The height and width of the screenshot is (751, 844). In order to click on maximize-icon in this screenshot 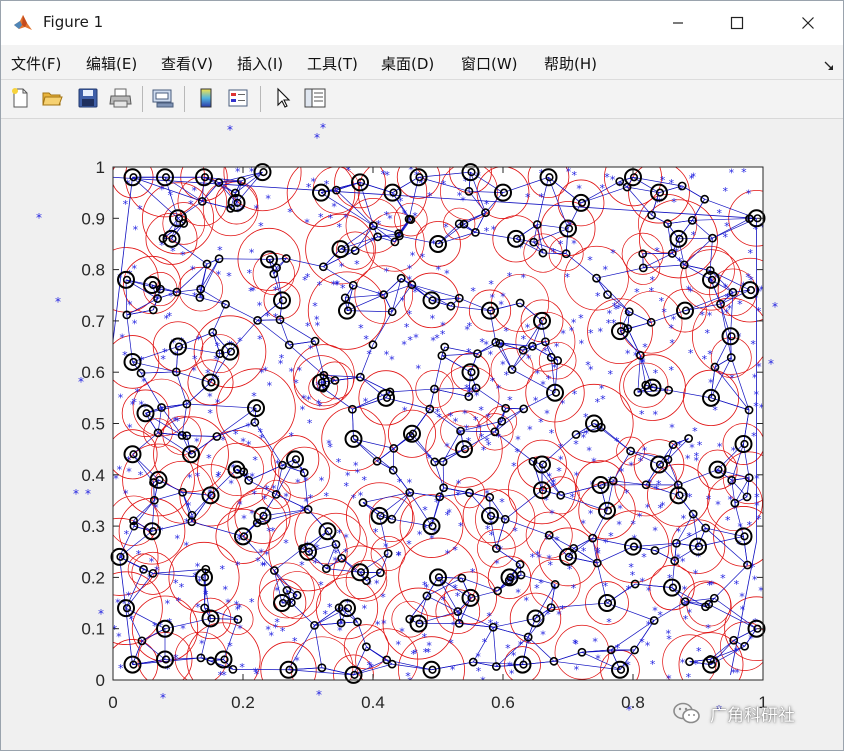, I will do `click(737, 23)`.